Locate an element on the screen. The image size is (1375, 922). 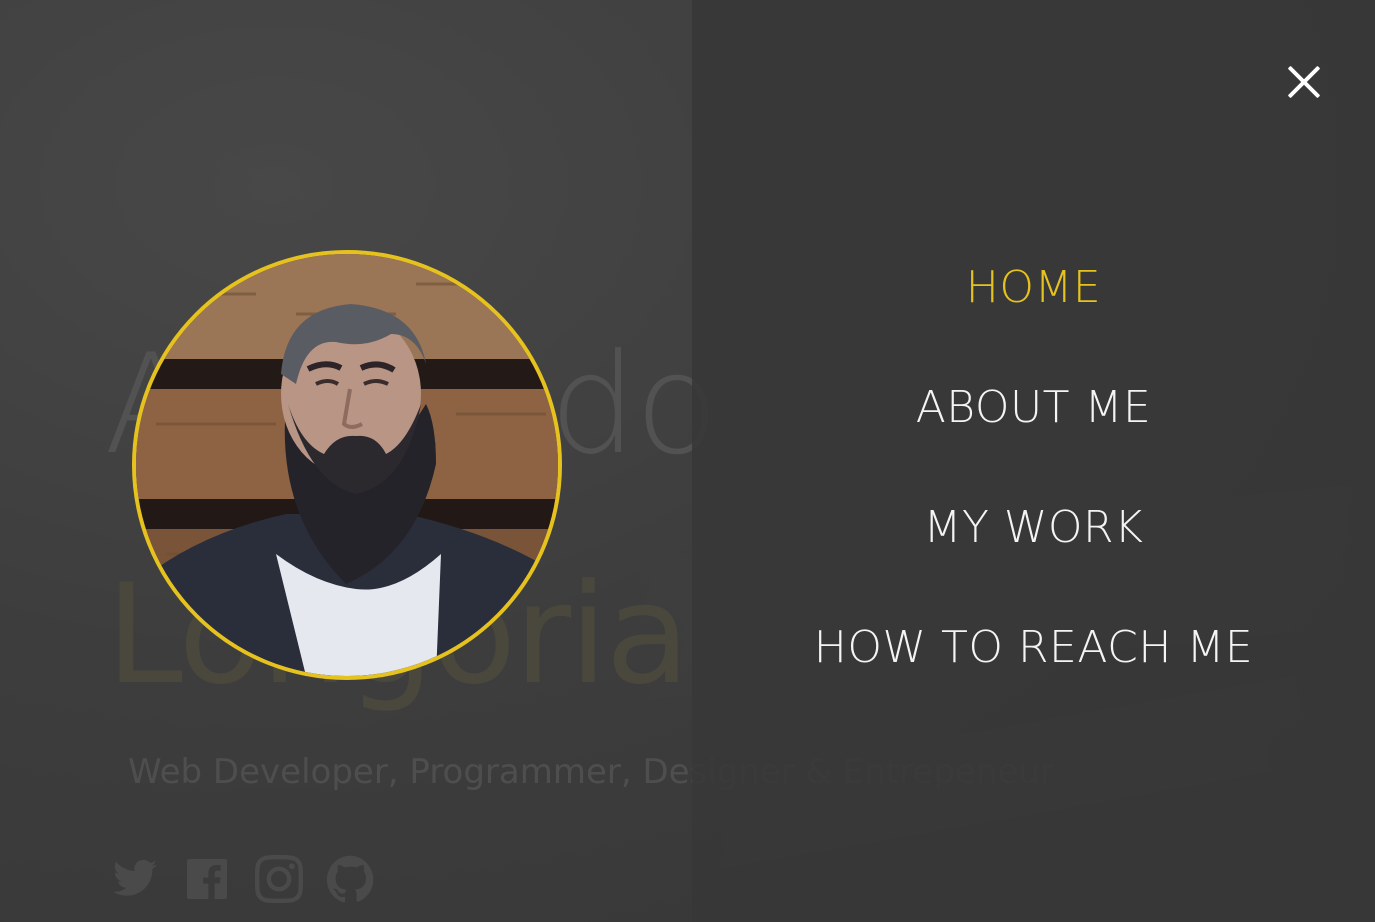
close-menu-button is located at coordinates (1304, 82).